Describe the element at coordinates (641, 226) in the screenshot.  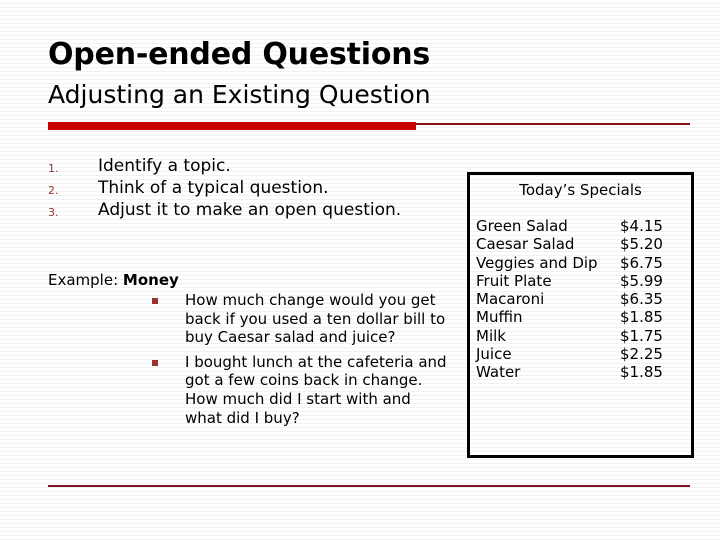
I see `menu-item-price: $4.15` at that location.